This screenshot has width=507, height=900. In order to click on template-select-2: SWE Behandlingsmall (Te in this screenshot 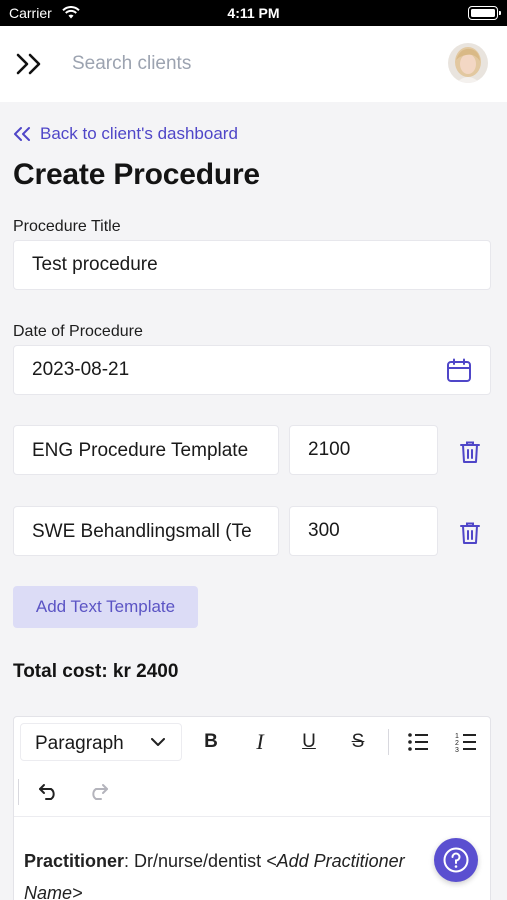, I will do `click(146, 531)`.